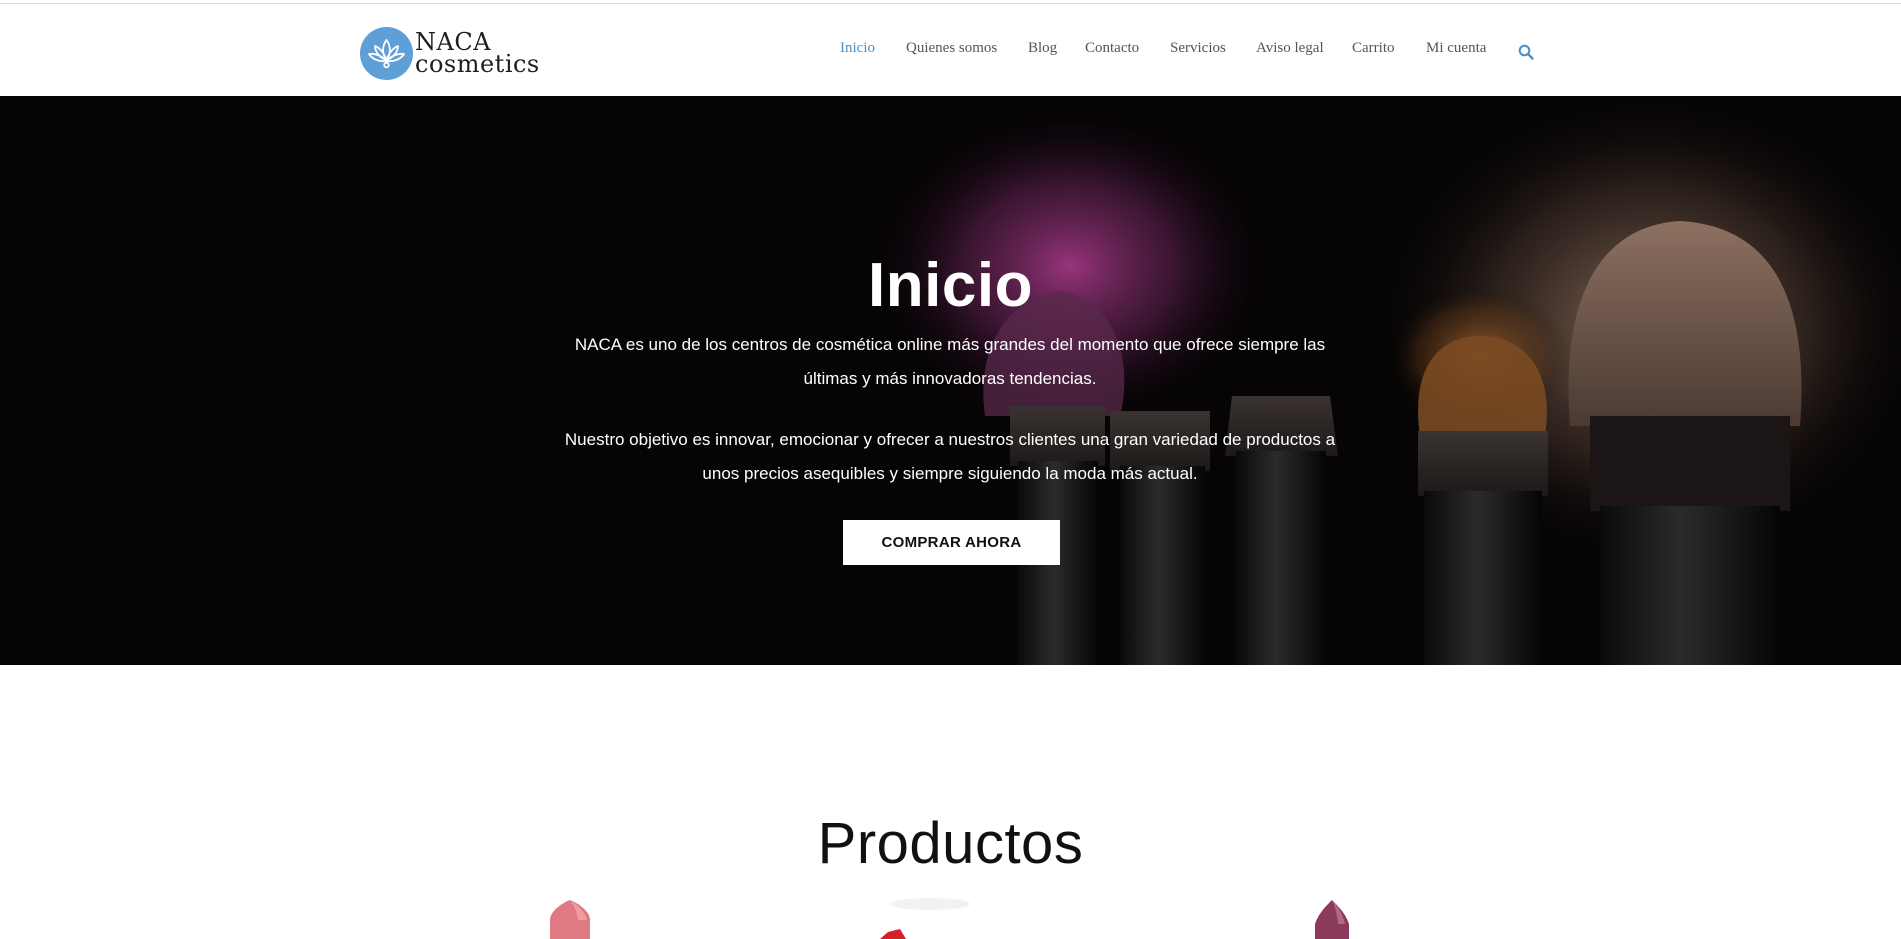  Describe the element at coordinates (951, 542) in the screenshot. I see `comprar-ahora-button: COMPRAR AHORA` at that location.